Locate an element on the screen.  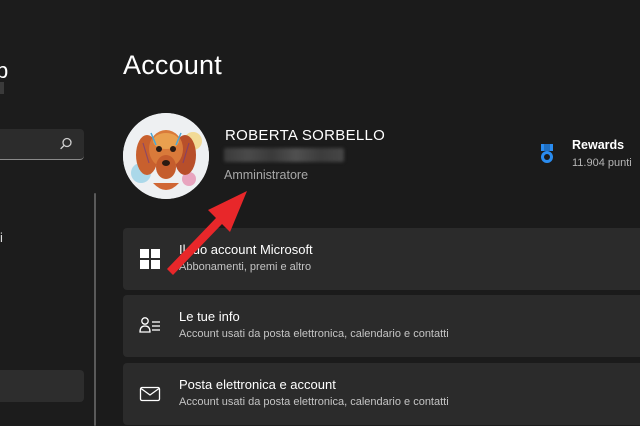
sidebar-scrollbar is located at coordinates (95, 309).